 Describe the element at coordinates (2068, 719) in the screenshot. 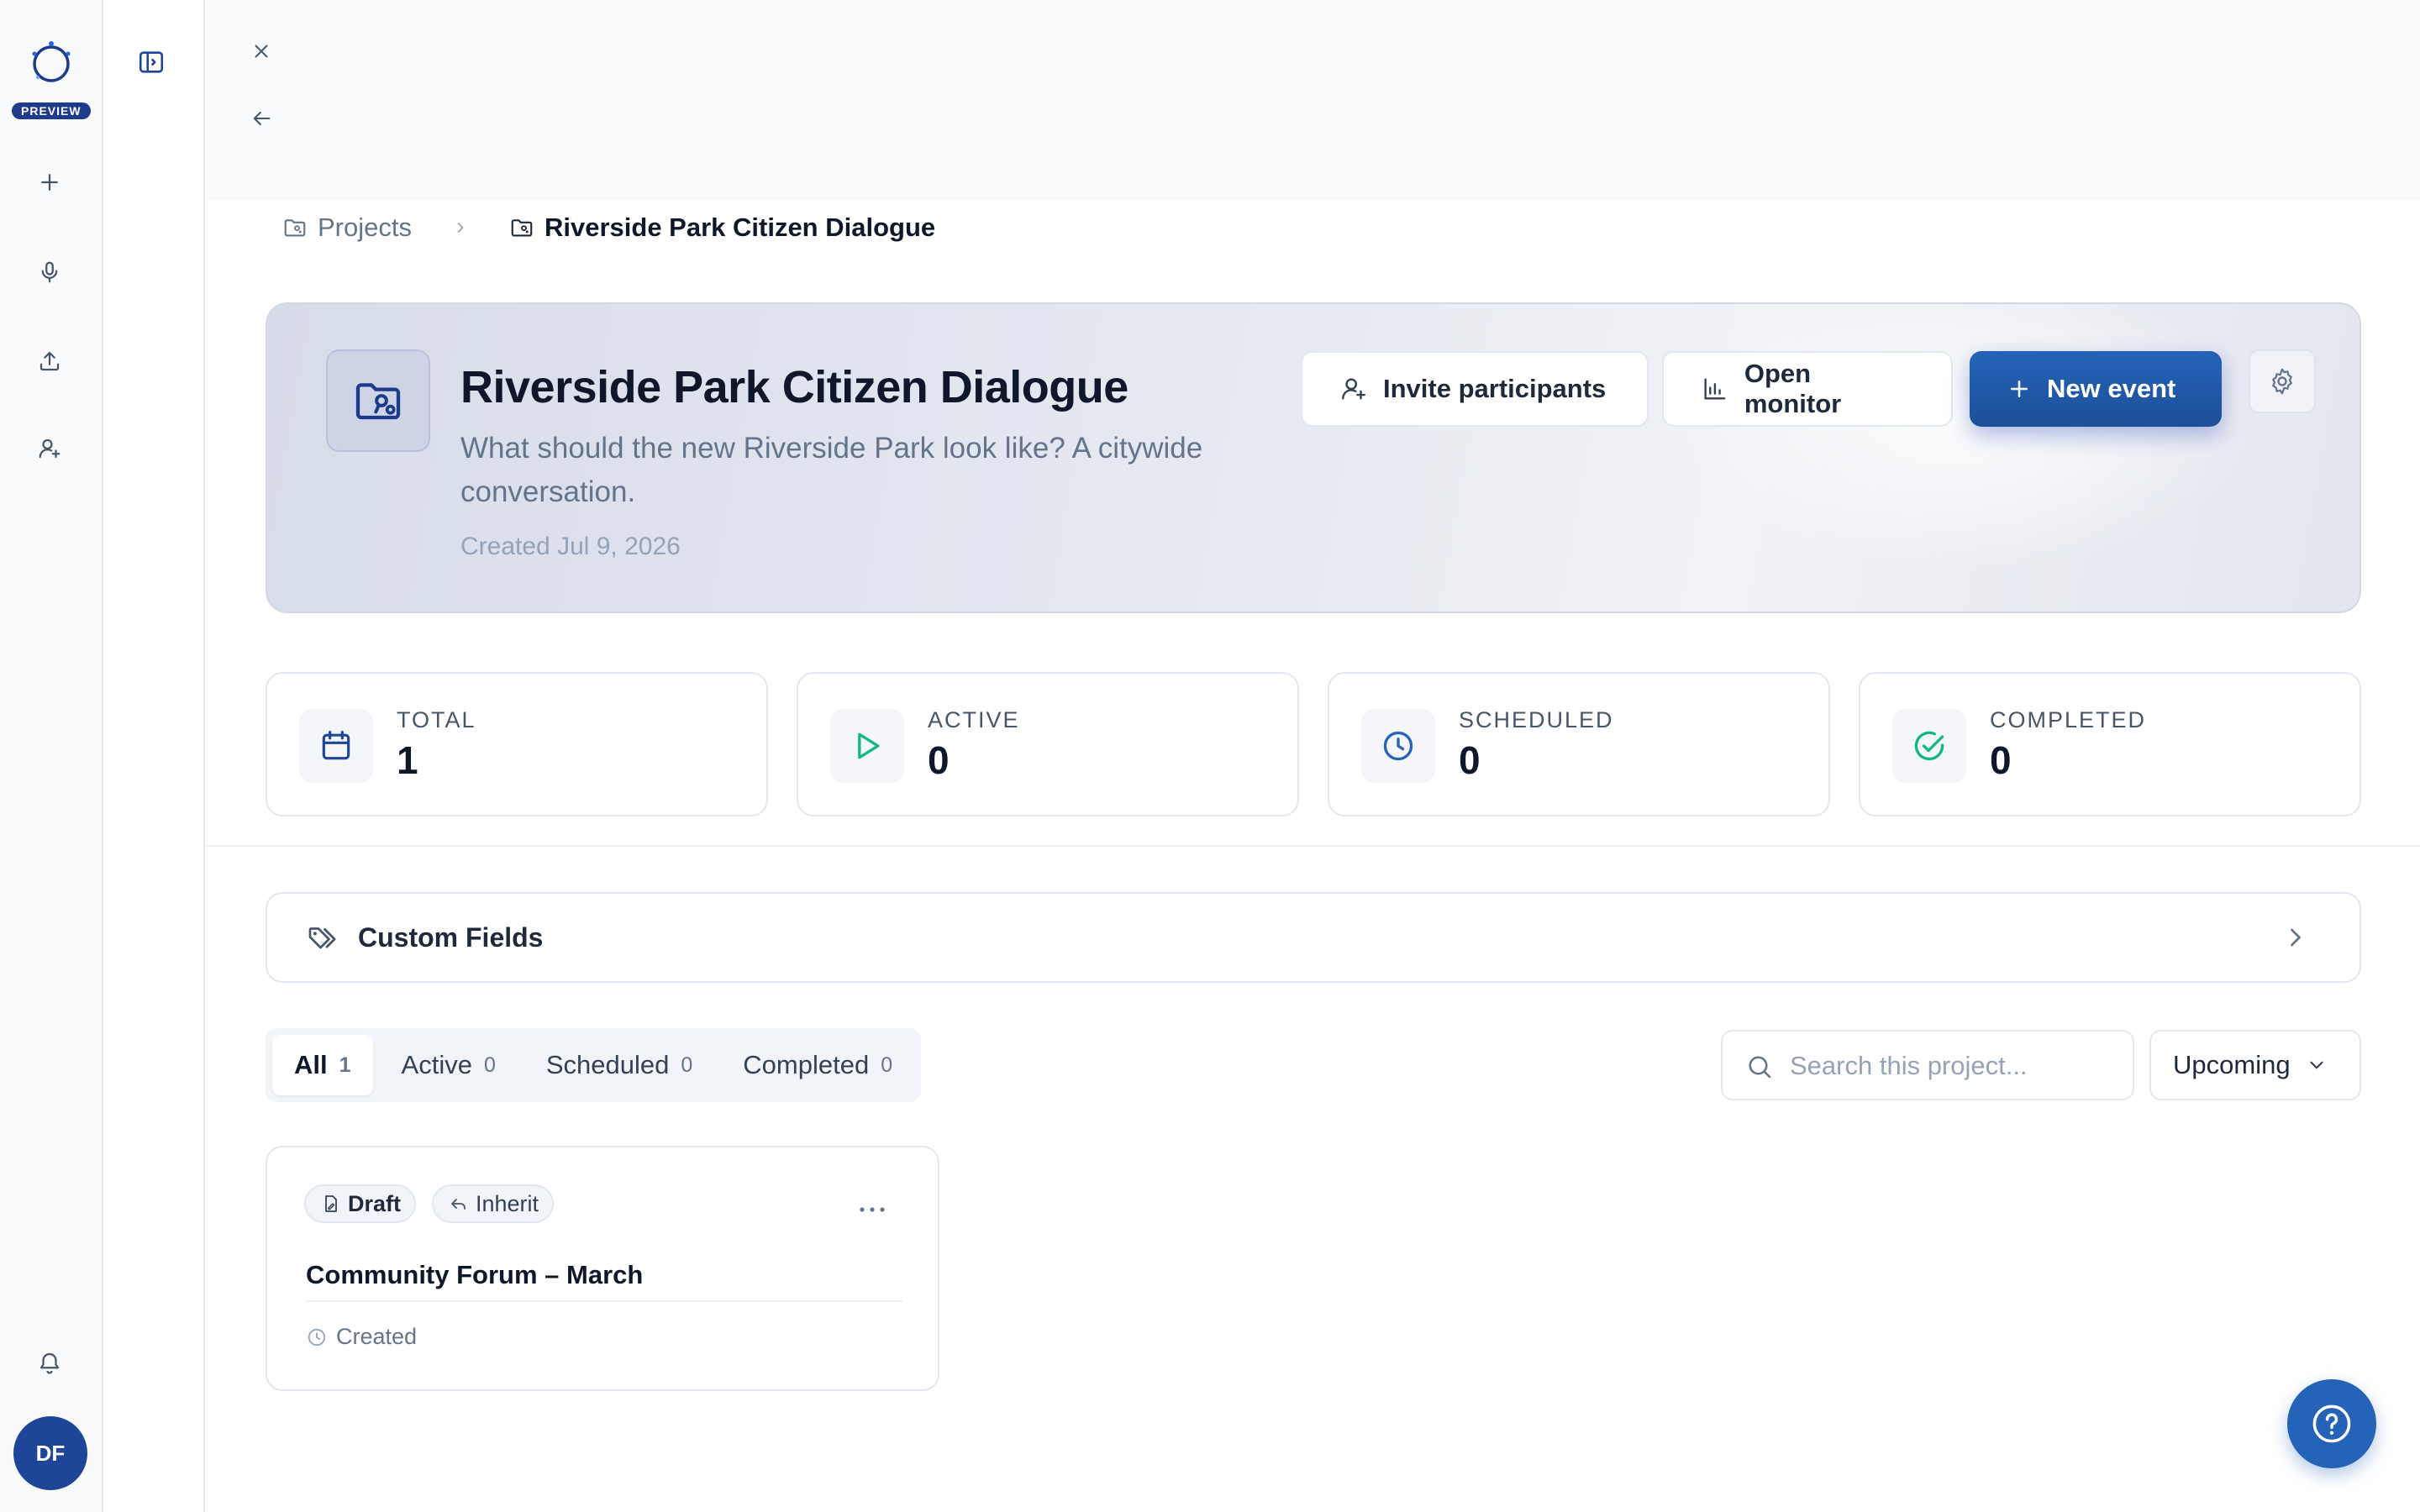

I see `stat-label: COMPLETED` at that location.